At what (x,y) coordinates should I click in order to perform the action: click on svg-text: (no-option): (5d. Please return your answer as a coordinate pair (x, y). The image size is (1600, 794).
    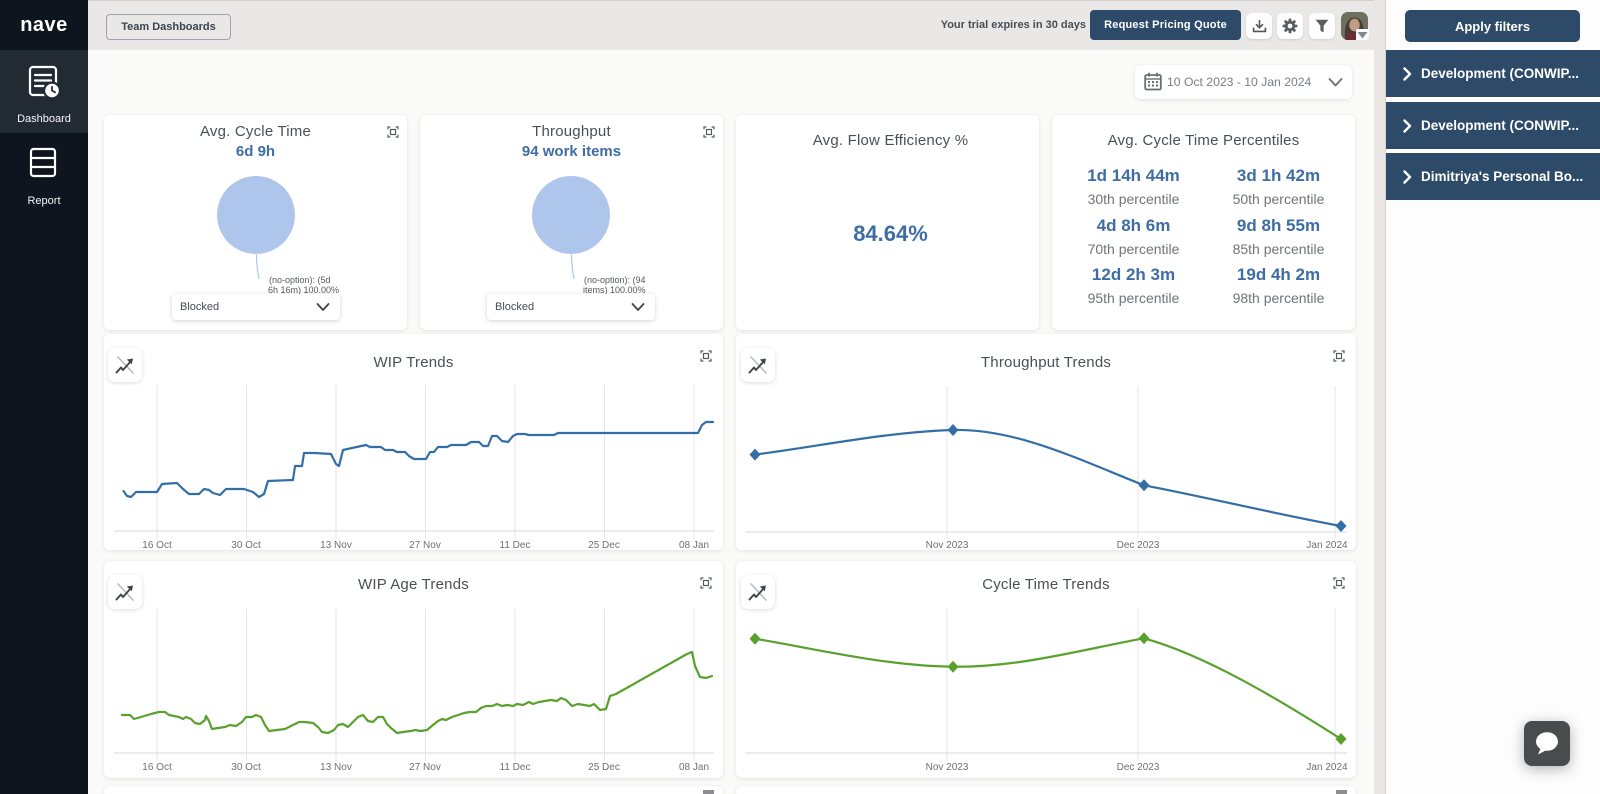
    Looking at the image, I should click on (300, 280).